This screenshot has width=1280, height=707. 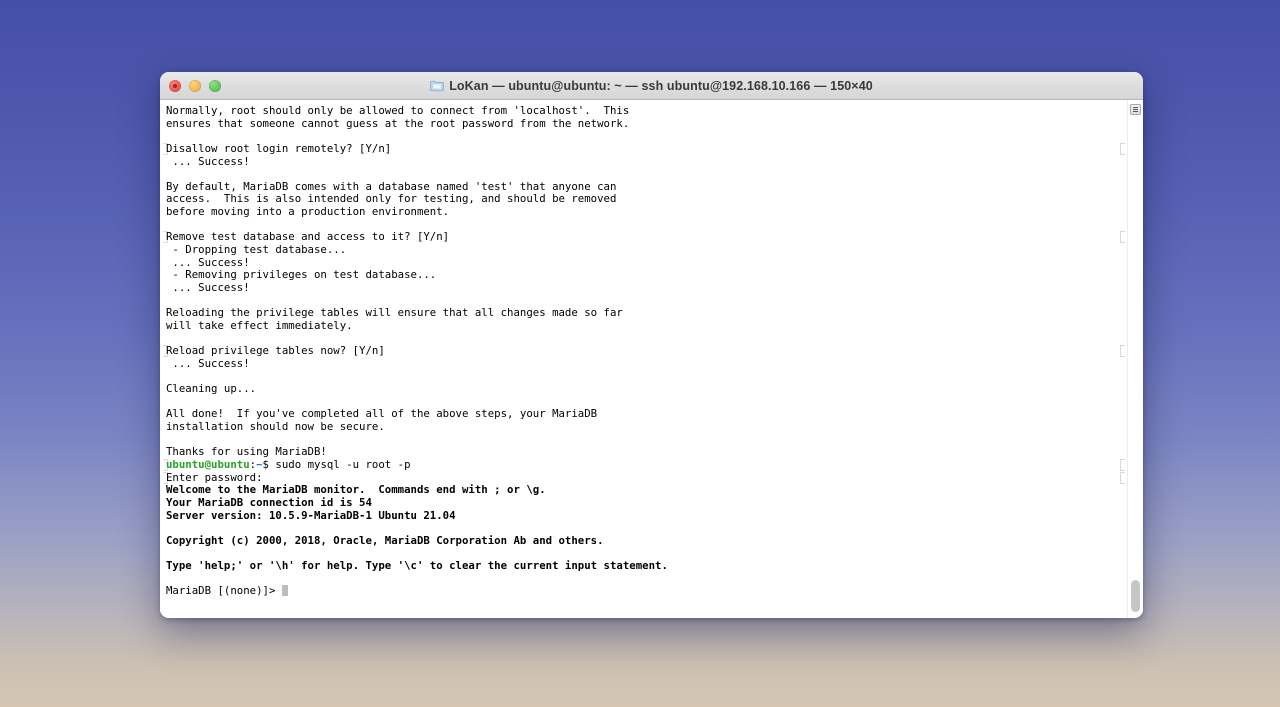 What do you see at coordinates (1135, 109) in the screenshot?
I see `scroll-up-arrow-icon` at bounding box center [1135, 109].